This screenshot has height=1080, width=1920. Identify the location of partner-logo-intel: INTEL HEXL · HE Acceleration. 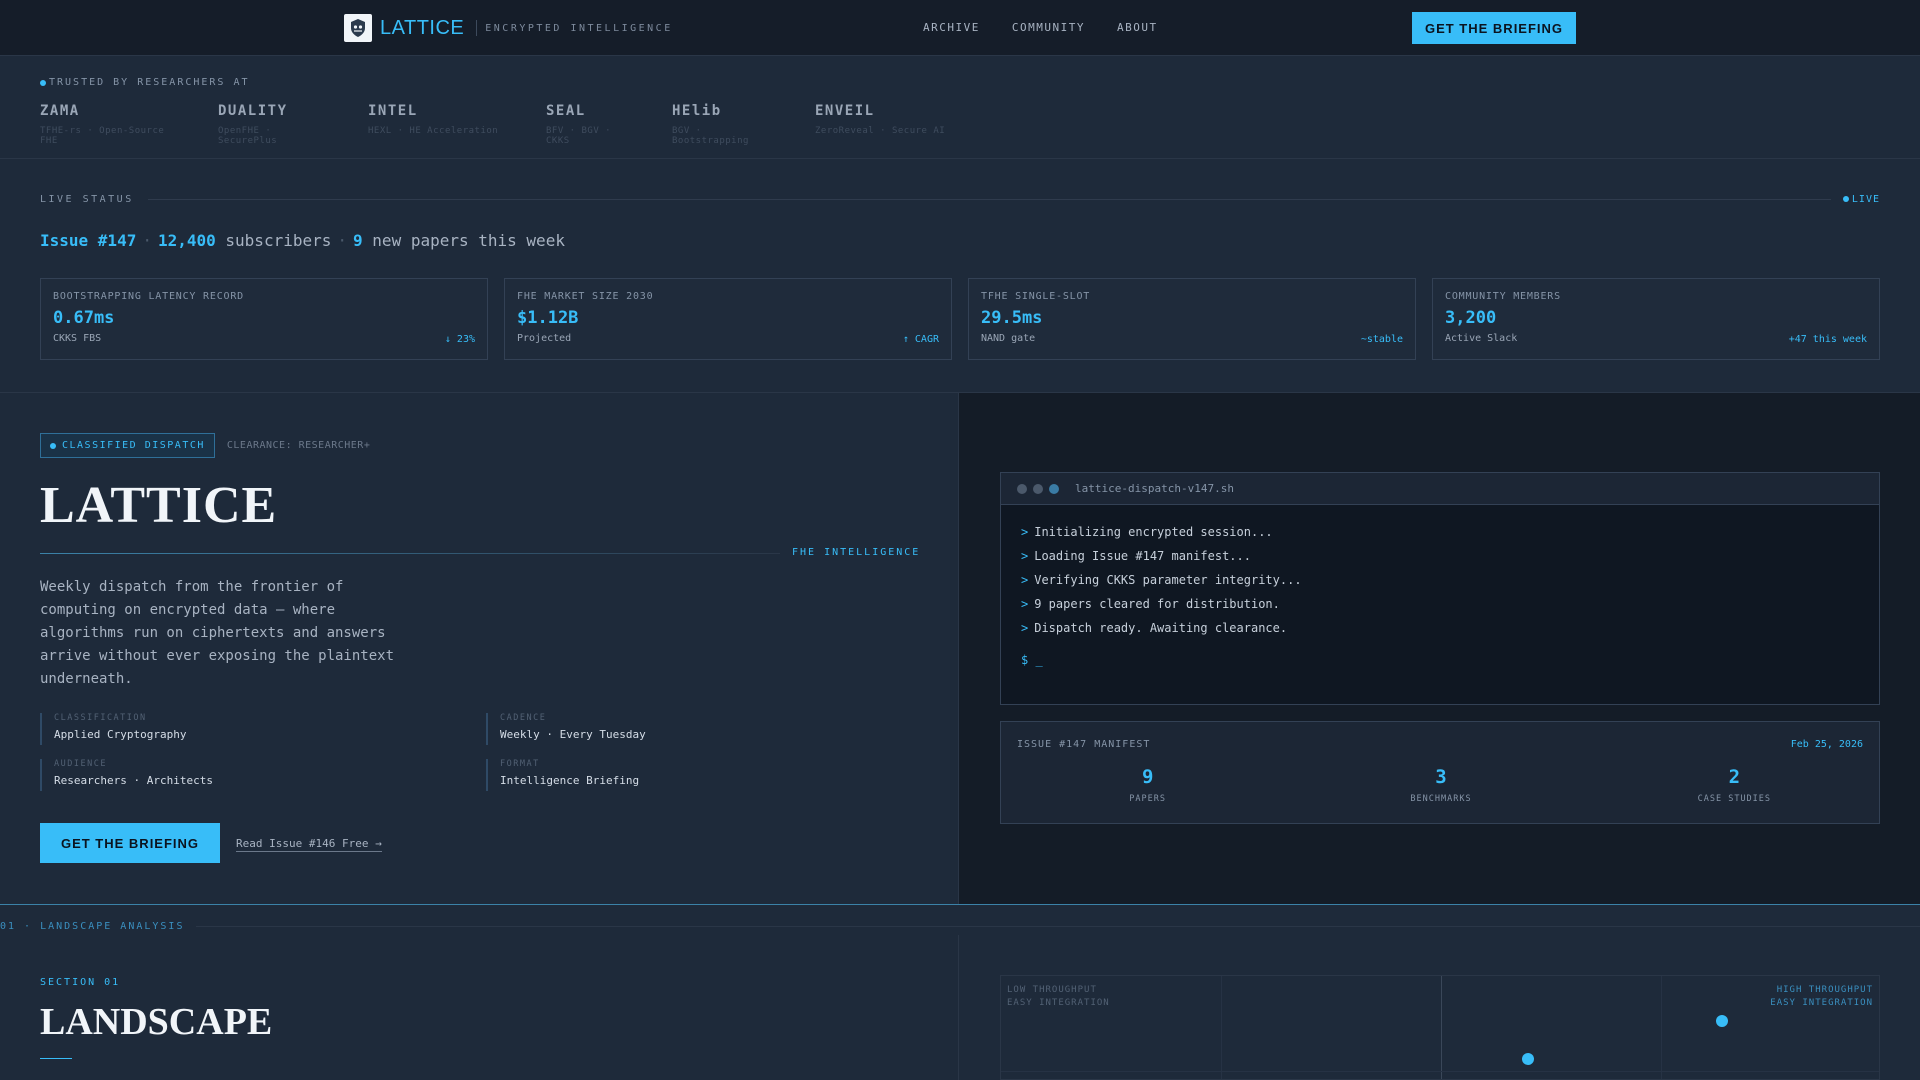
(441, 124).